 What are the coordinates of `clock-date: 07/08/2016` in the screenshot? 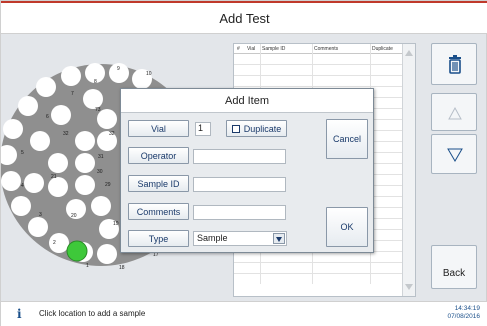 It's located at (463, 316).